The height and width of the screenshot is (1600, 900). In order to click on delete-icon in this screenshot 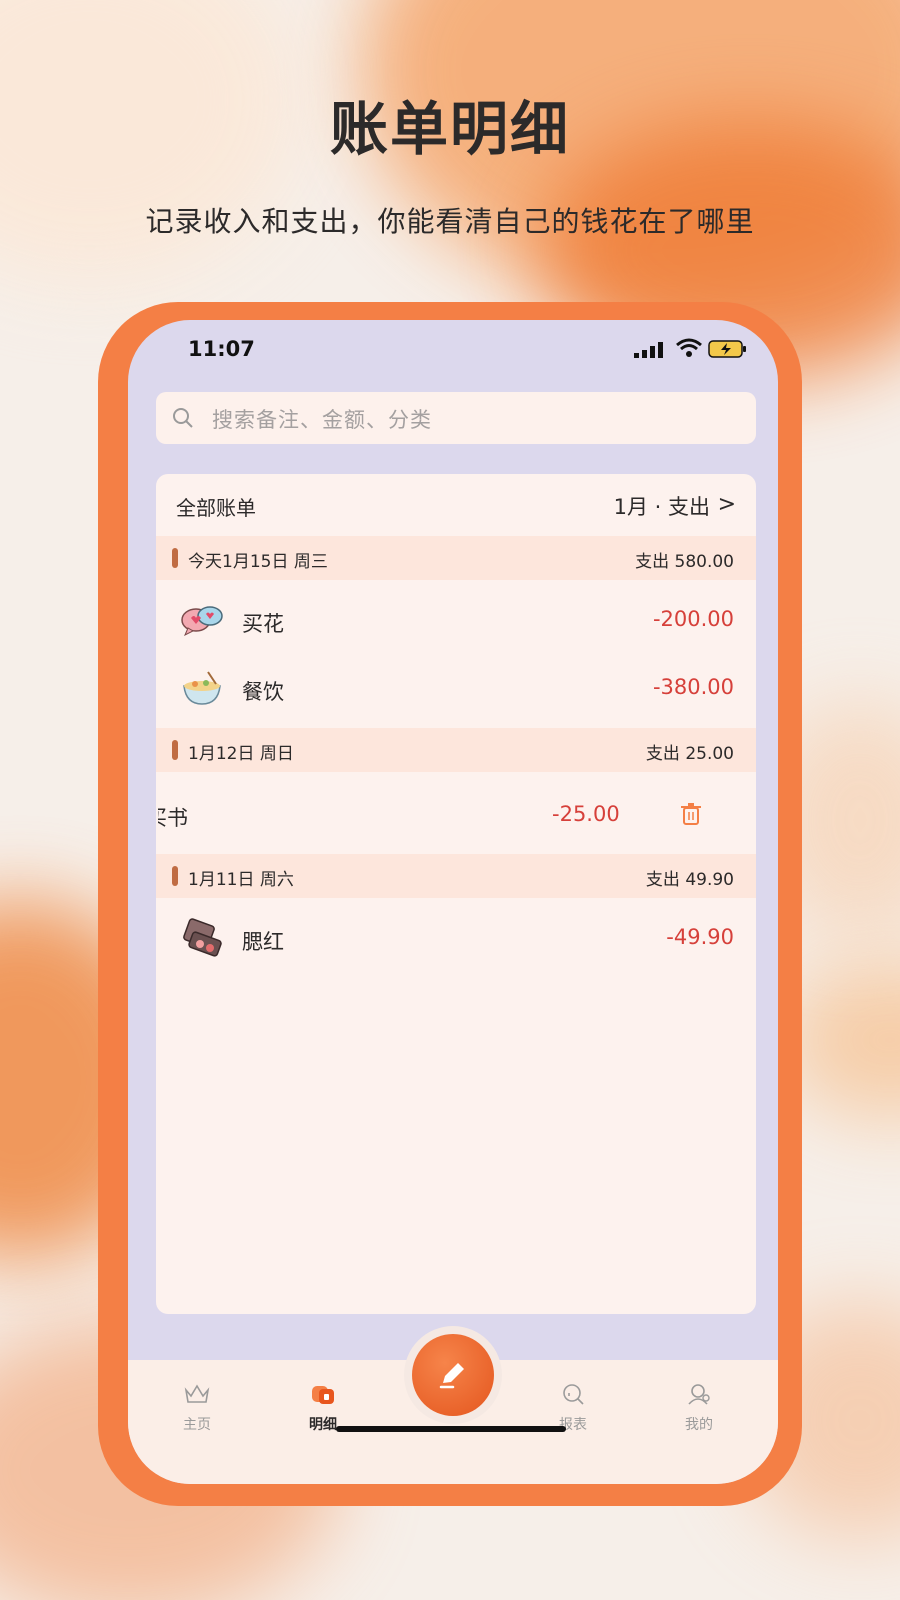, I will do `click(691, 814)`.